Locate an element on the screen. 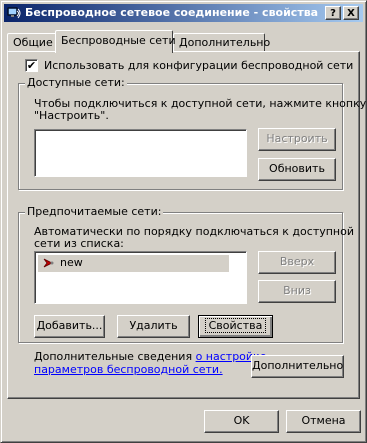 The image size is (367, 443). configure-button: Настроить is located at coordinates (297, 139).